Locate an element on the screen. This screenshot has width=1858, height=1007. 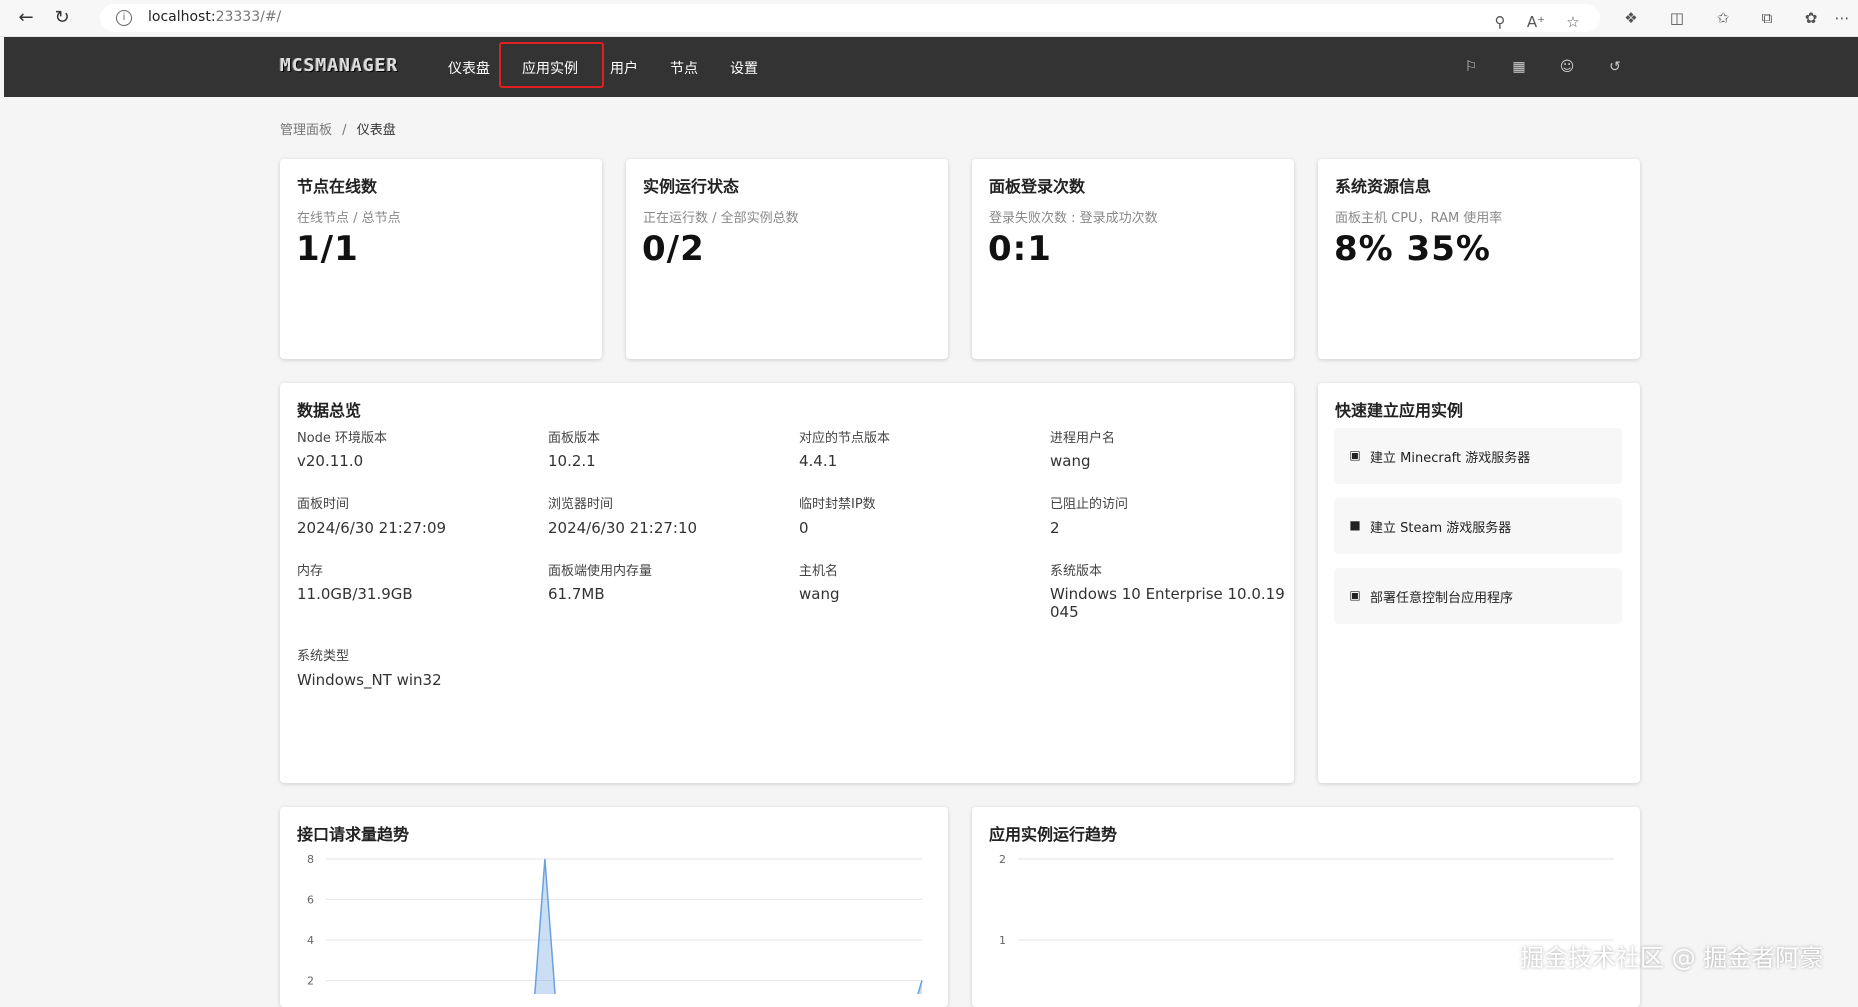
split-screen-icon: ◫ is located at coordinates (1677, 18).